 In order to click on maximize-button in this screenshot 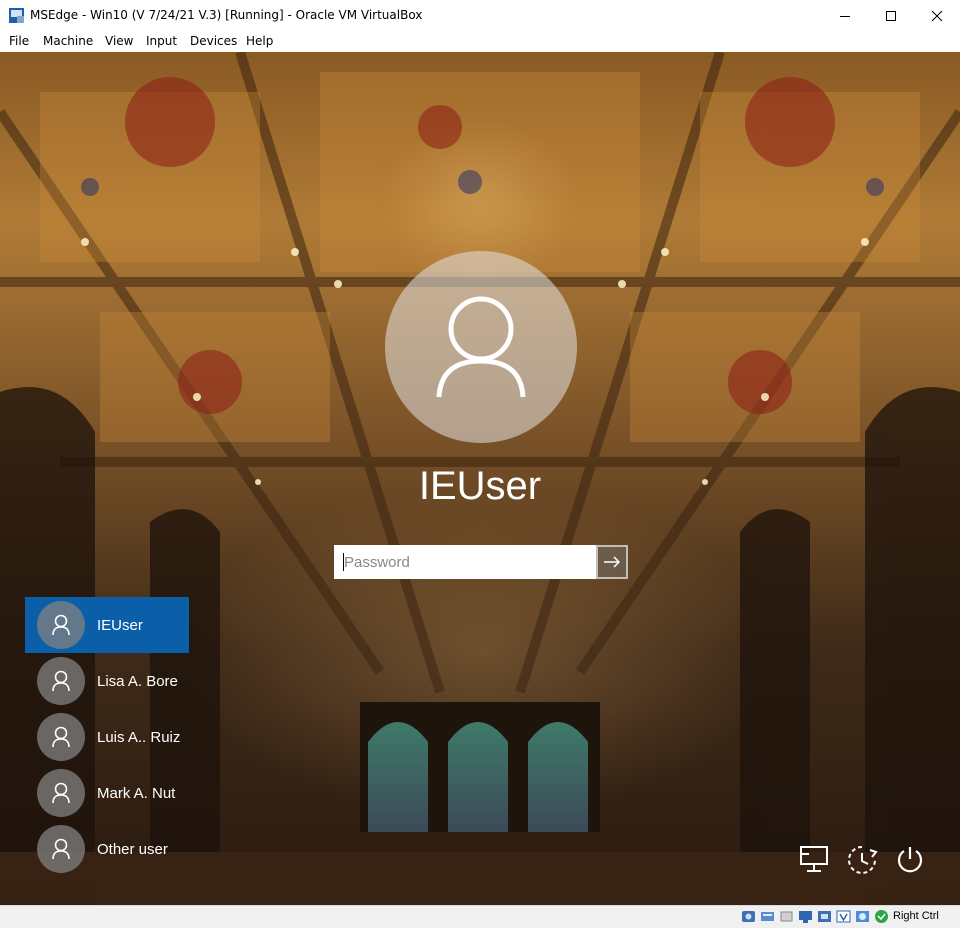, I will do `click(891, 15)`.